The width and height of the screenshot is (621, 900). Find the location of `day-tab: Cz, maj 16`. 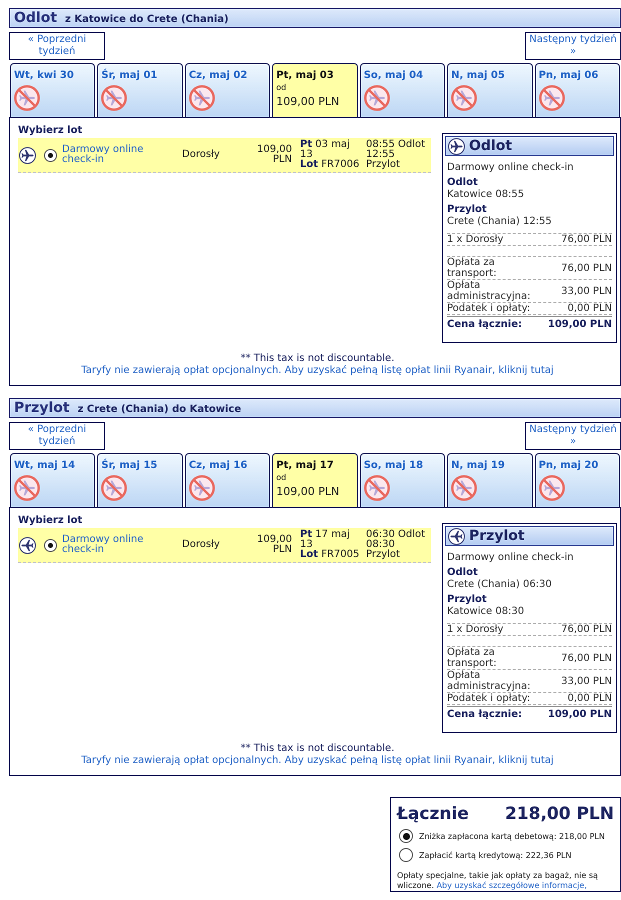

day-tab: Cz, maj 16 is located at coordinates (227, 480).